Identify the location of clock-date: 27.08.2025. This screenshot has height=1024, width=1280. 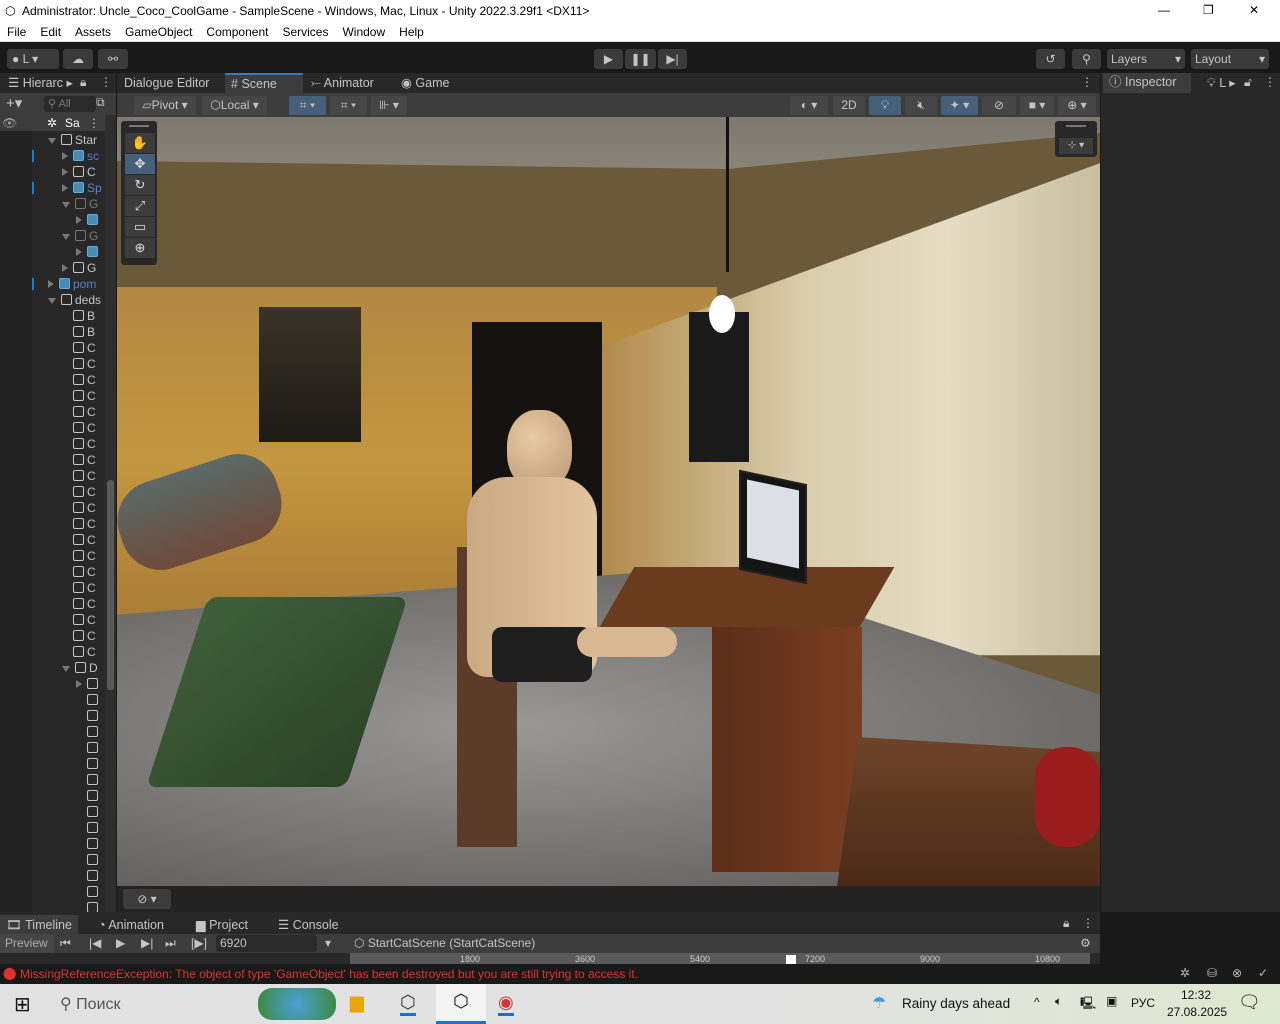
(1197, 1012).